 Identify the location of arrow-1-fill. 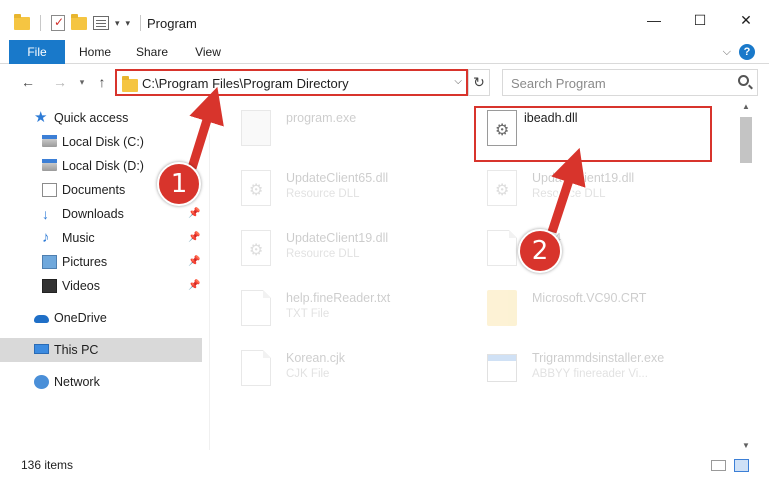
(205, 128).